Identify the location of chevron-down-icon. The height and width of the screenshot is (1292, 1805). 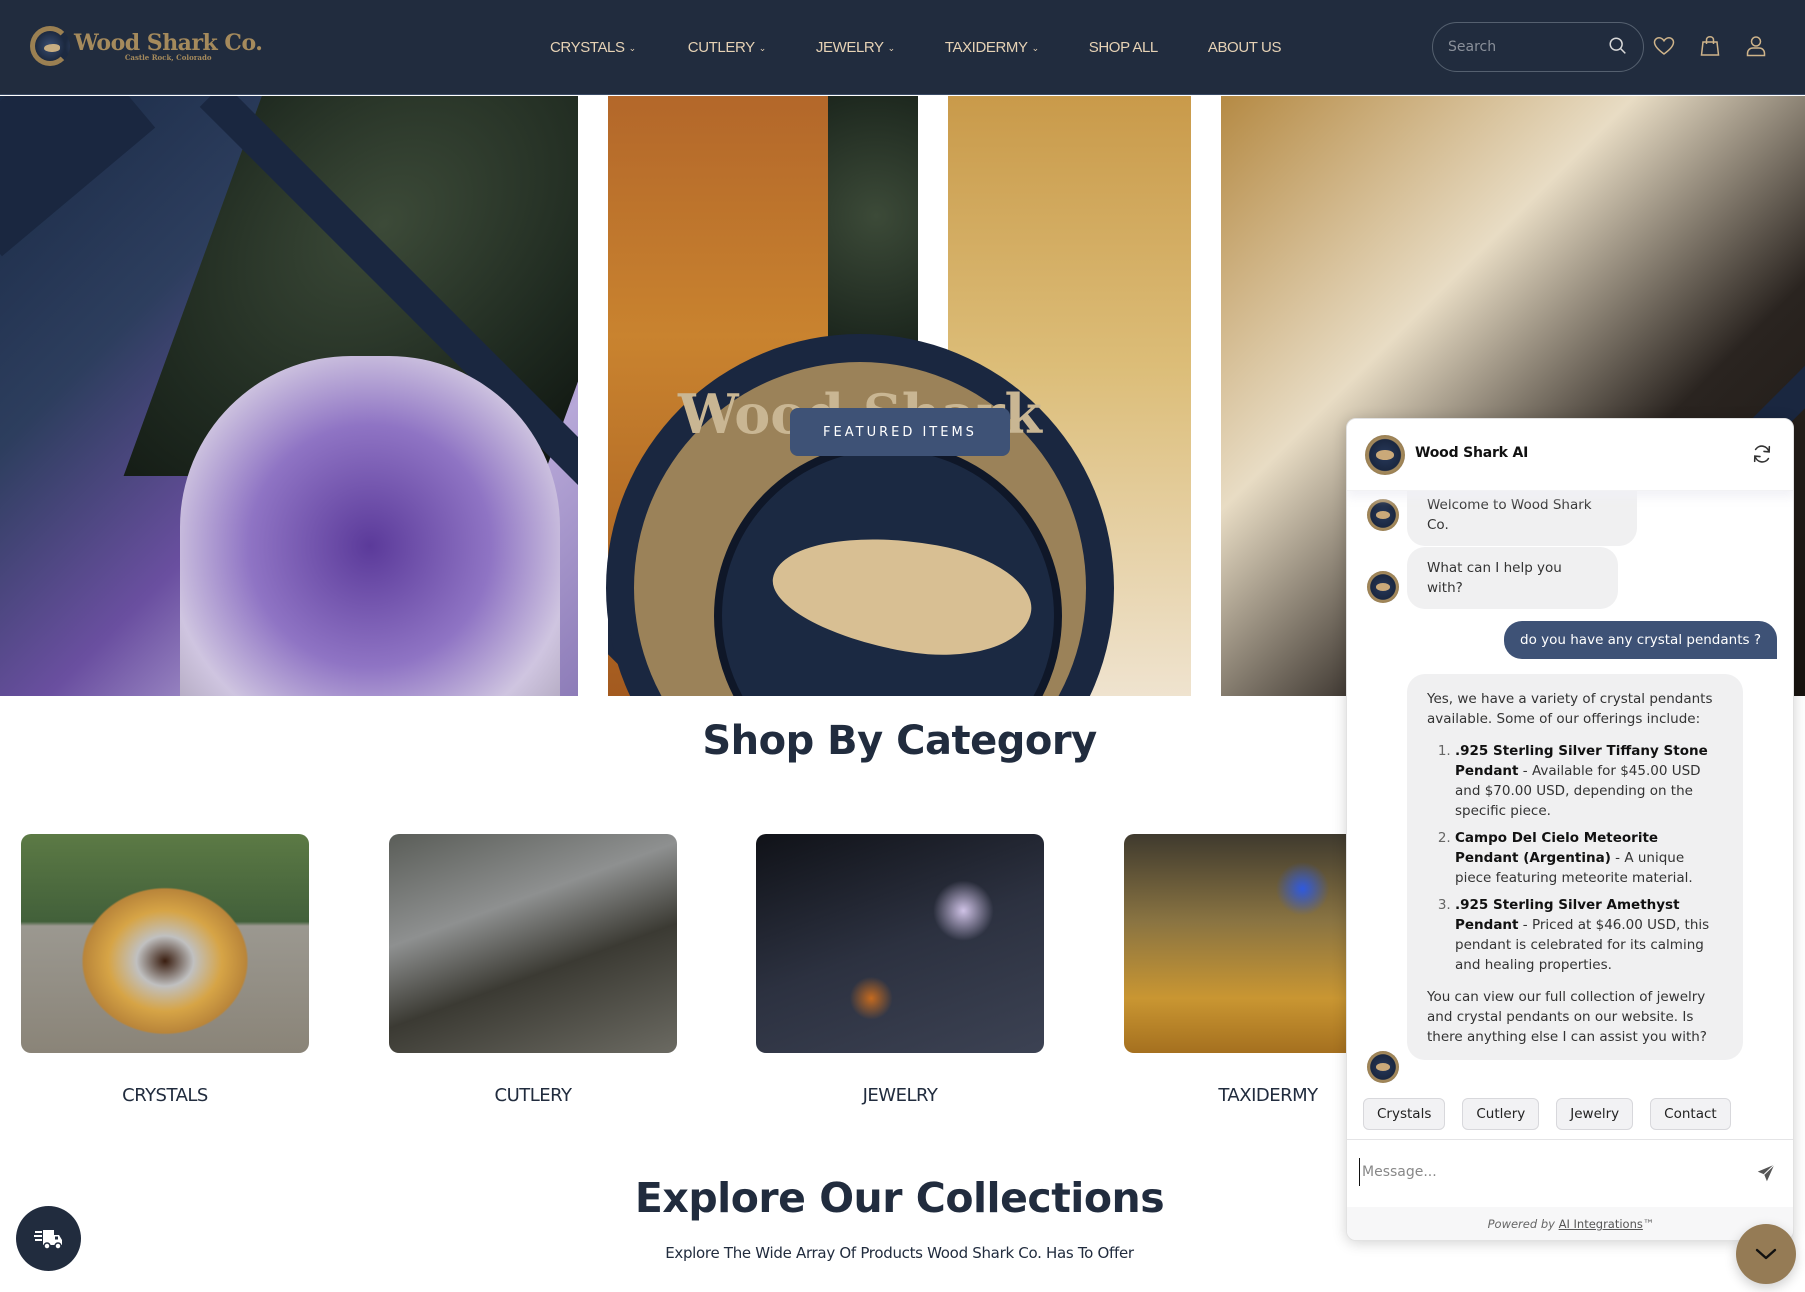
(1766, 1254).